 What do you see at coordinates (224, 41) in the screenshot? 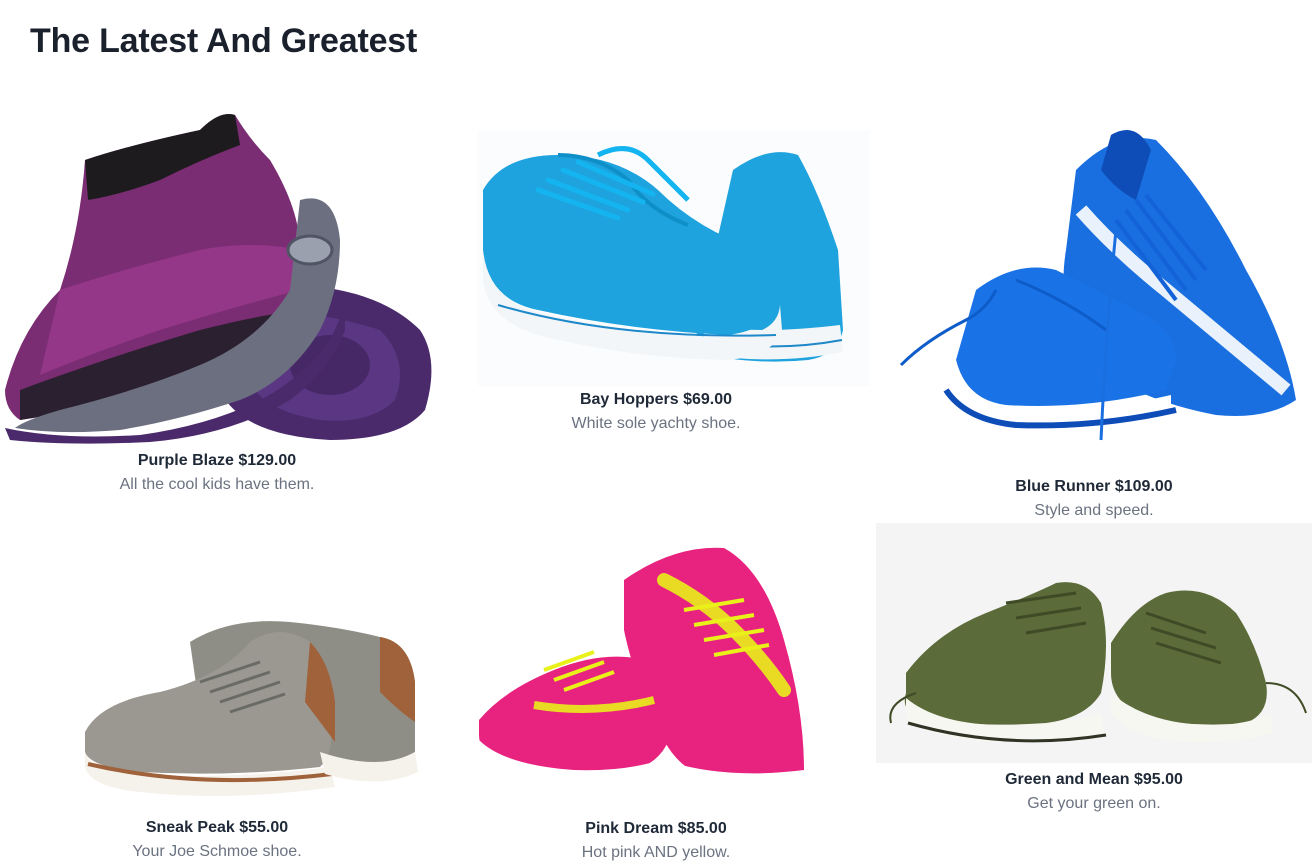
I see `page-title: The Latest And Greatest` at bounding box center [224, 41].